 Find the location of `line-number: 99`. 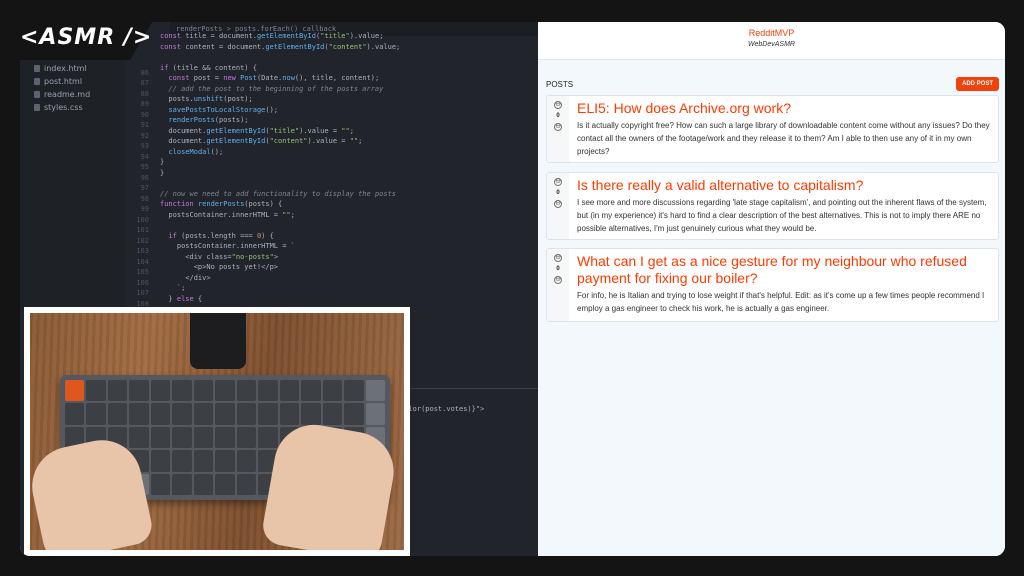

line-number: 99 is located at coordinates (144, 209).